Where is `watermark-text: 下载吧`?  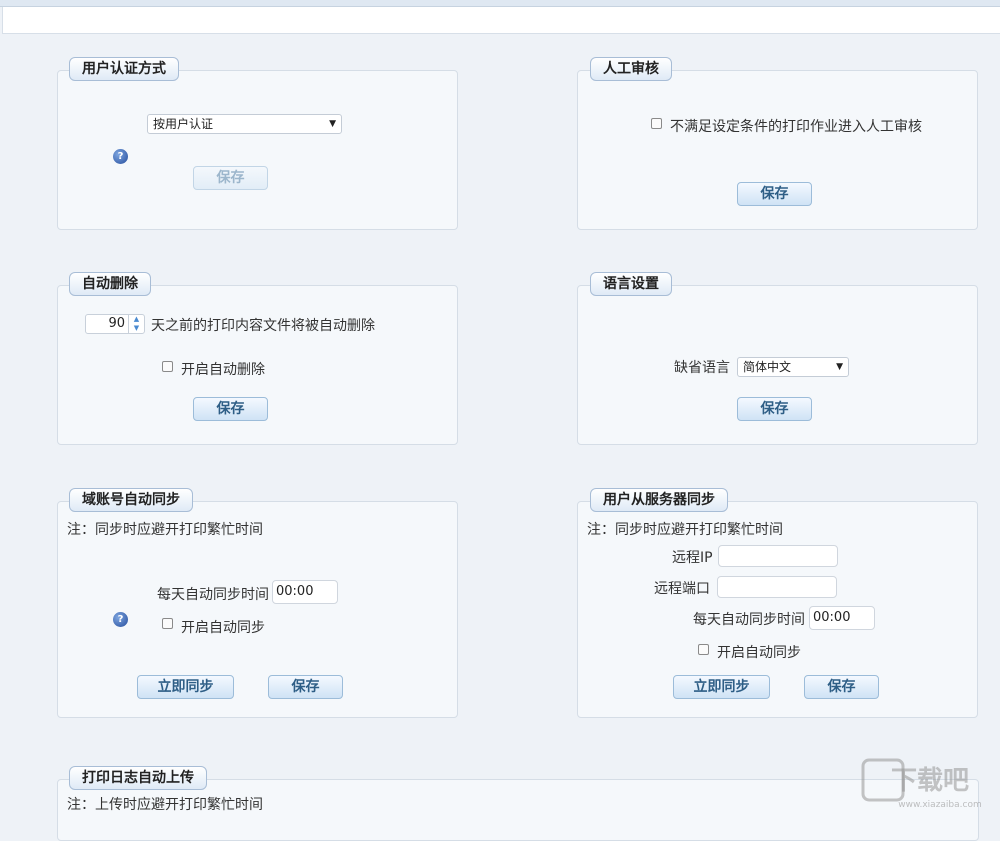
watermark-text: 下载吧 is located at coordinates (930, 781).